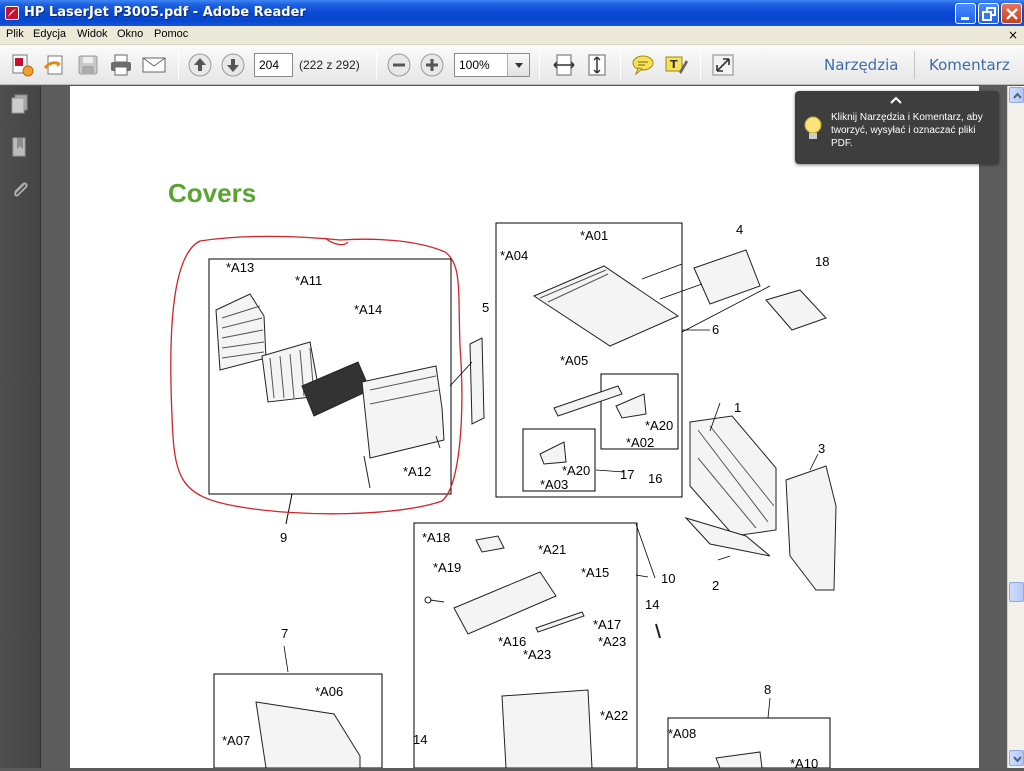 The height and width of the screenshot is (771, 1024). What do you see at coordinates (969, 65) in the screenshot?
I see `comment-pane-link: Komentarz` at bounding box center [969, 65].